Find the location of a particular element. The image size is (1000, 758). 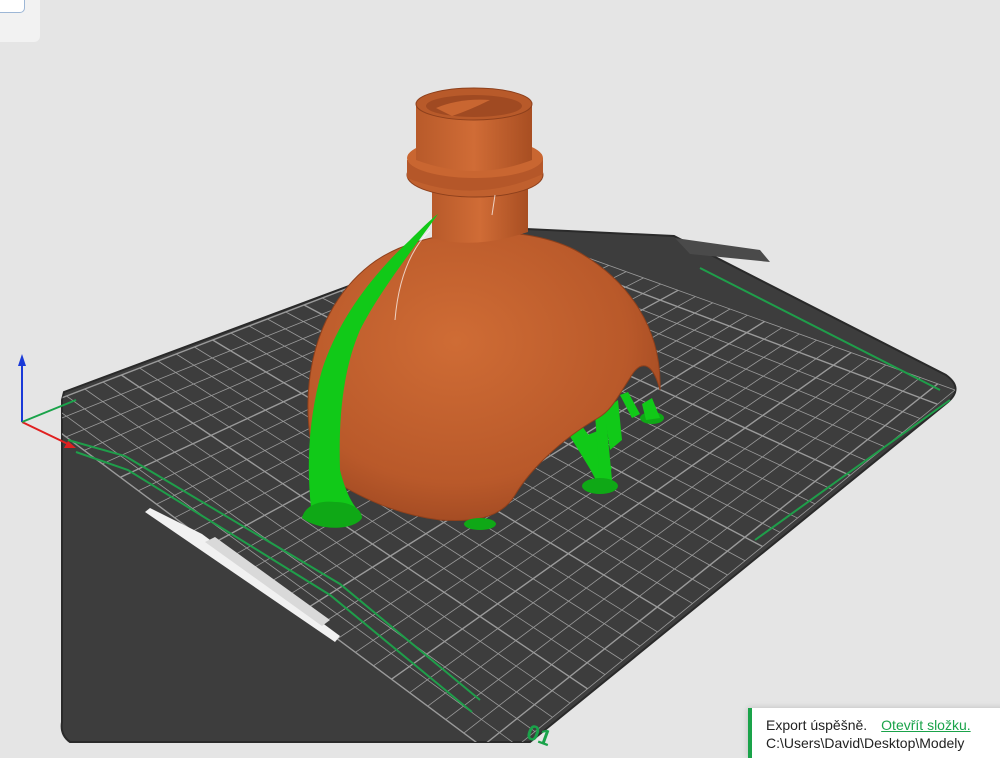

open-folder-link: Otevřít složku. is located at coordinates (925, 725).